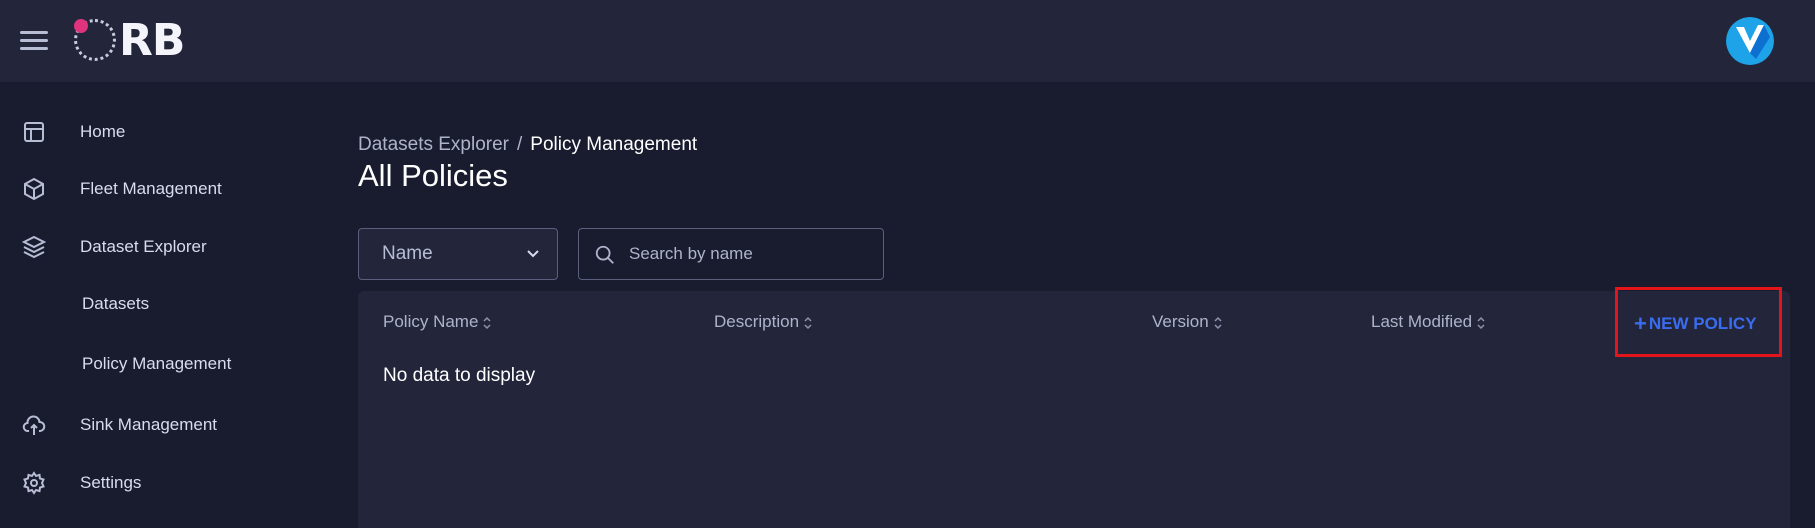 This screenshot has height=528, width=1815. I want to click on plus-icon: +, so click(1640, 323).